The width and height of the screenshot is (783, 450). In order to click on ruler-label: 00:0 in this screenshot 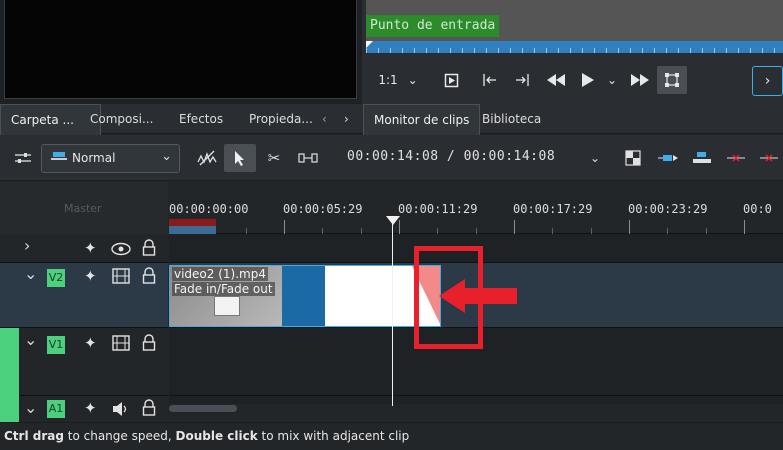, I will do `click(757, 209)`.